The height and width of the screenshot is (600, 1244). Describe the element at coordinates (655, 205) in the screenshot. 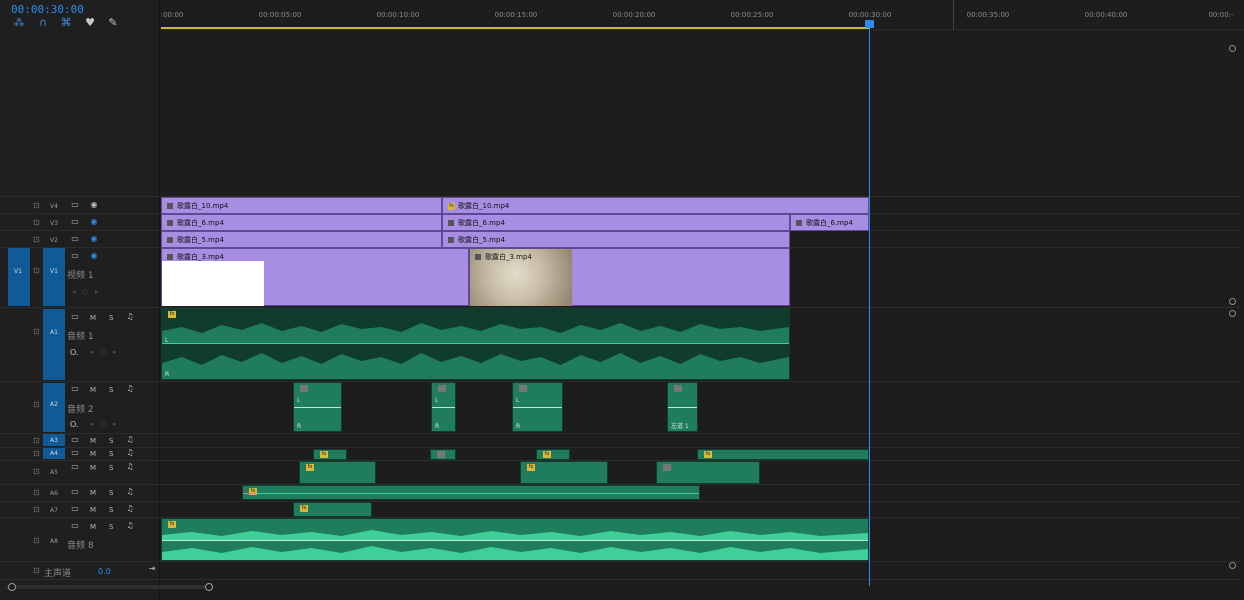

I see `video-clip: fx 歌露白_10.mp4` at that location.